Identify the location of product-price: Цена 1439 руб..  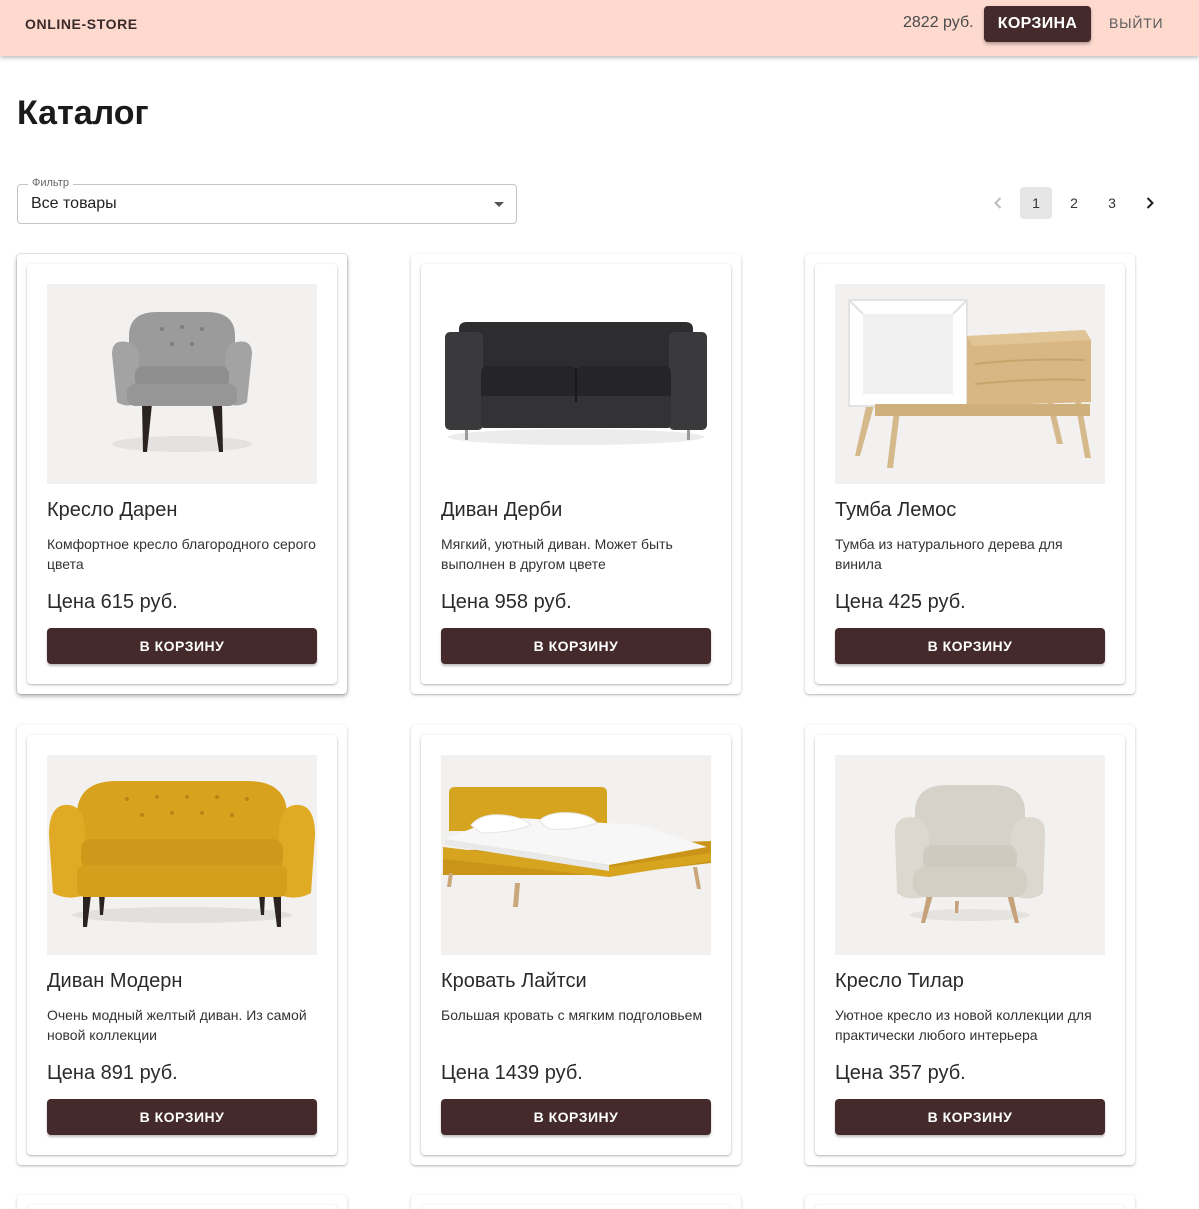
(512, 1073).